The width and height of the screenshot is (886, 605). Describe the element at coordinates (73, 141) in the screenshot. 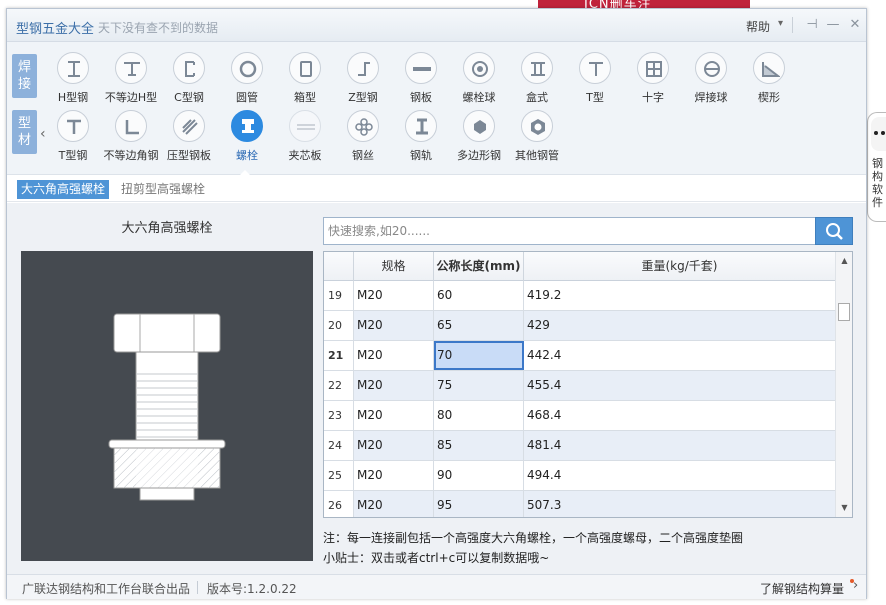

I see `tool-t-steel: T型钢` at that location.